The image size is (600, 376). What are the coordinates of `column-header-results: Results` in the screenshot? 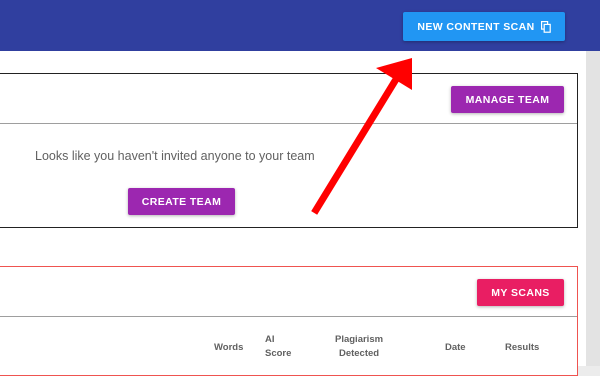 It's located at (522, 348).